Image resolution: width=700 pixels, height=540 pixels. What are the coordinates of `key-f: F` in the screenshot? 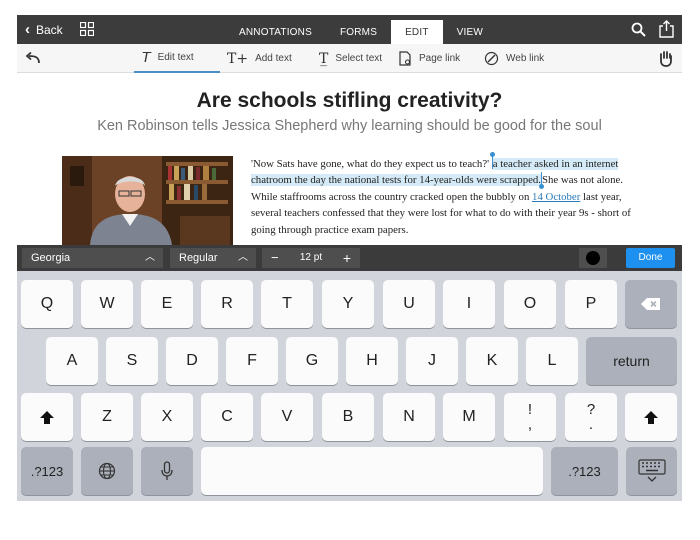 It's located at (252, 361).